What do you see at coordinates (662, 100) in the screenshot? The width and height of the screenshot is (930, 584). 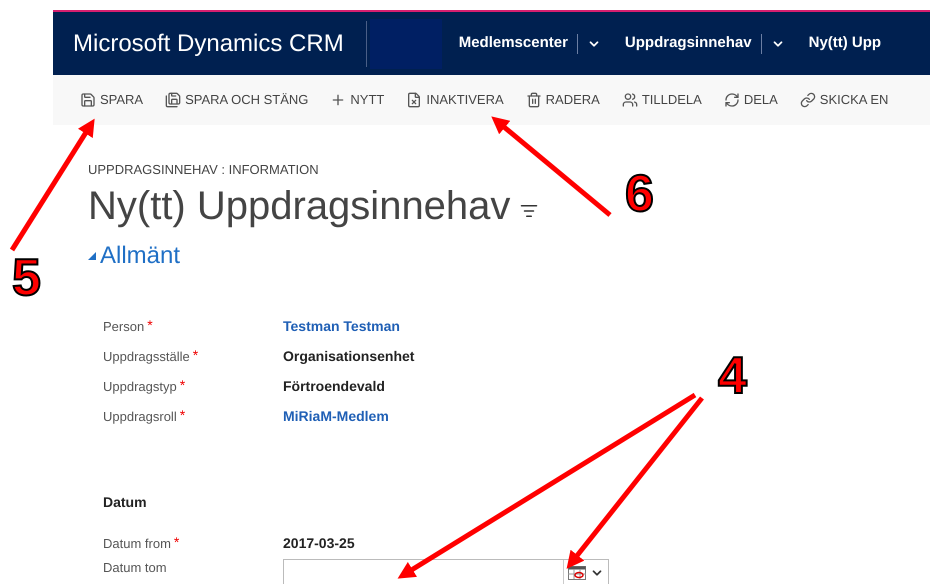 I see `toolbar-button: TILLDELA` at bounding box center [662, 100].